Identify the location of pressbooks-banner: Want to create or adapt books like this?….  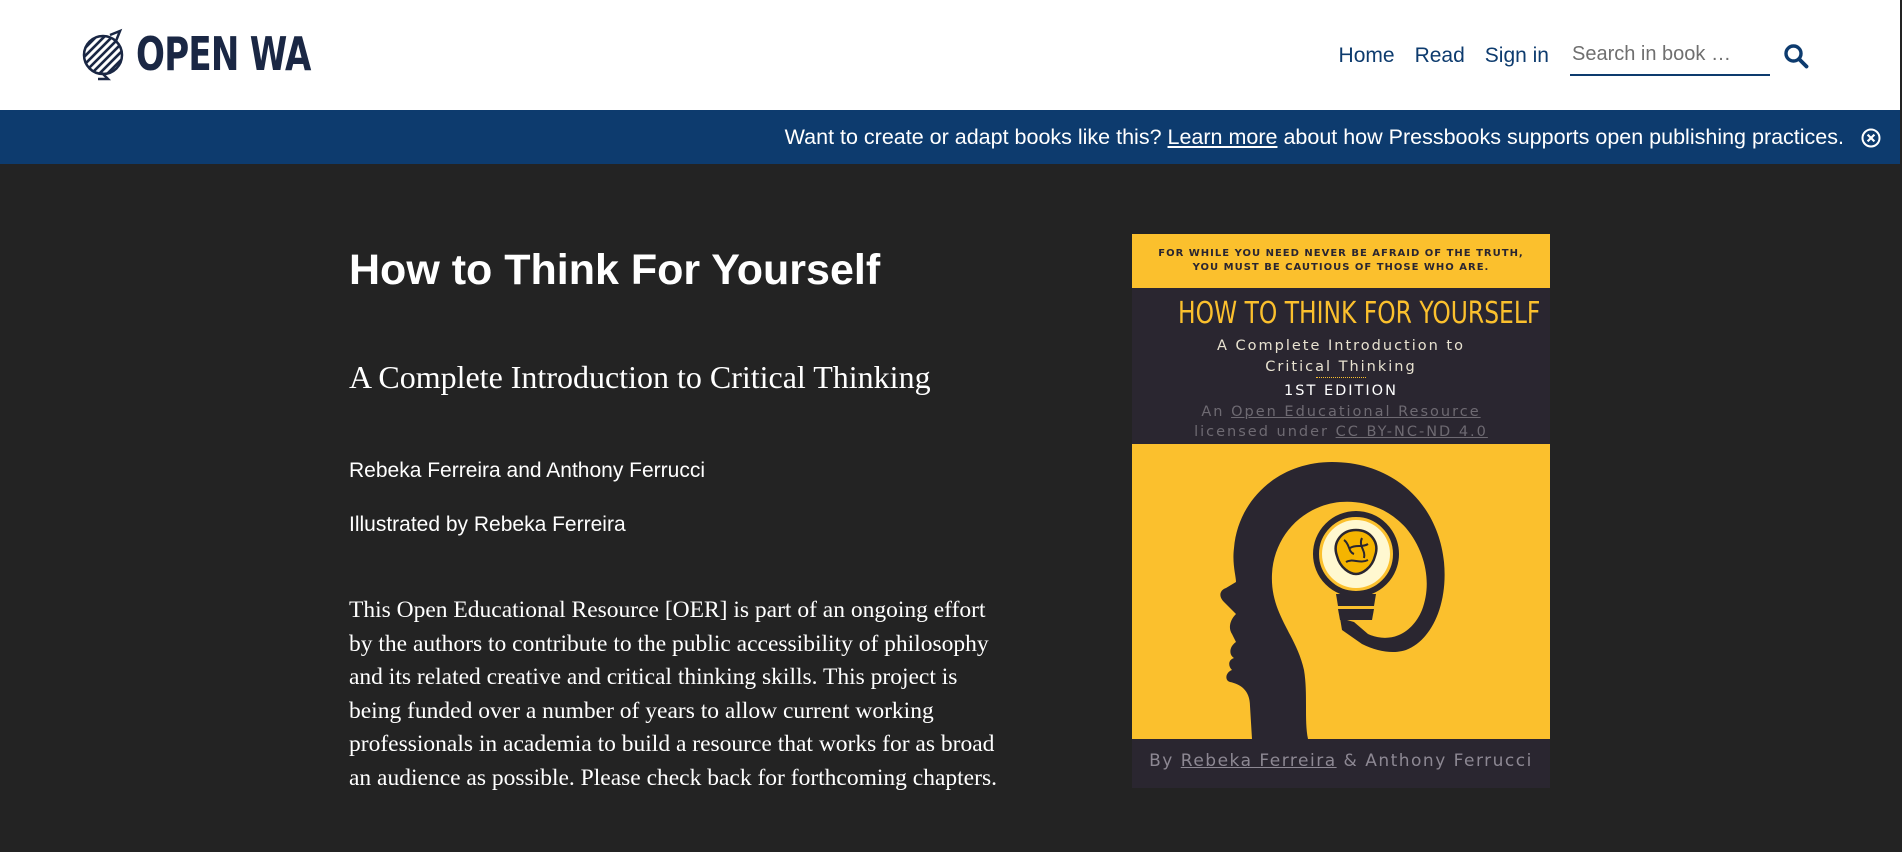
(950, 137).